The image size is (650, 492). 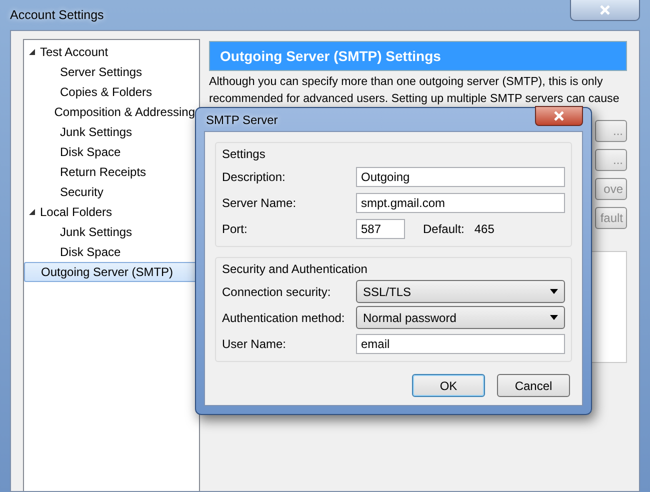 What do you see at coordinates (406, 82) in the screenshot?
I see `description-text: Although you can specify more than one outgoing server (SMTP), this is only` at bounding box center [406, 82].